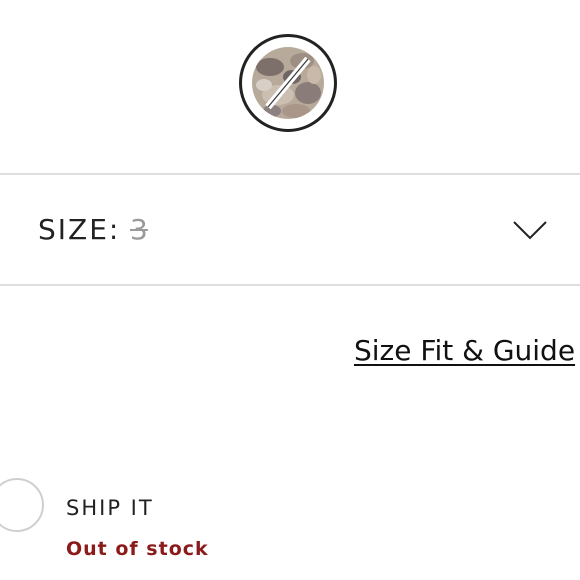 The image size is (580, 580). What do you see at coordinates (464, 350) in the screenshot?
I see `size-fit-guide-link: Size Fit & Guide` at bounding box center [464, 350].